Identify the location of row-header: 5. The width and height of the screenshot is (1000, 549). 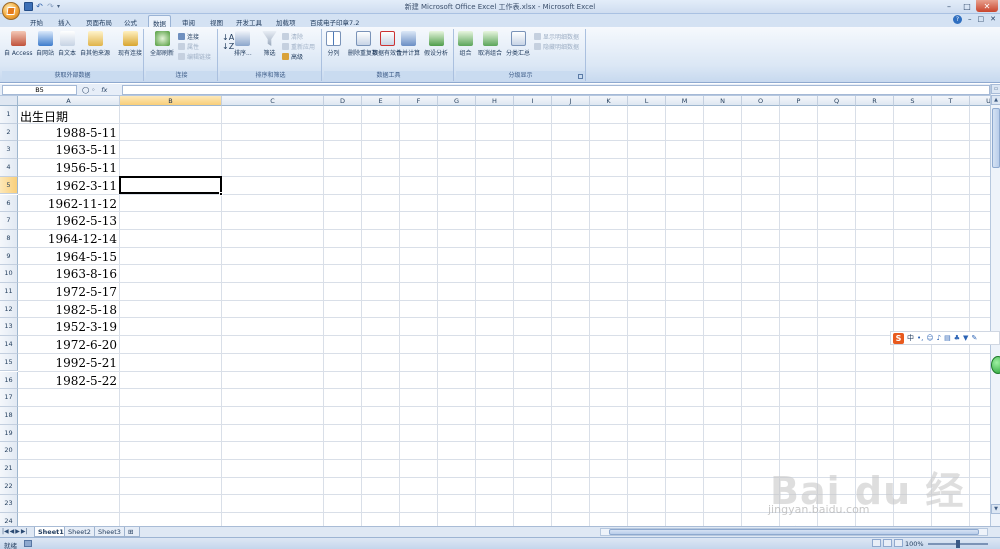
(9, 185).